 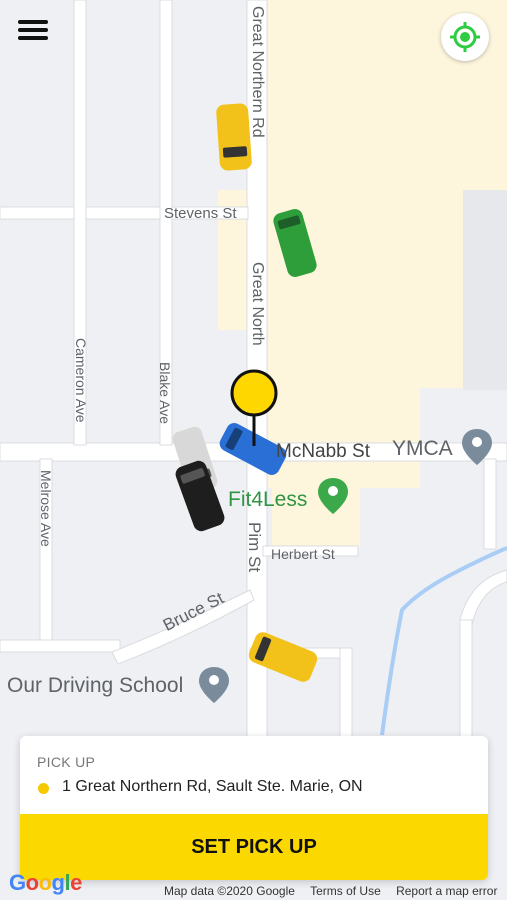 I want to click on terms-link: Terms of Use, so click(x=345, y=891).